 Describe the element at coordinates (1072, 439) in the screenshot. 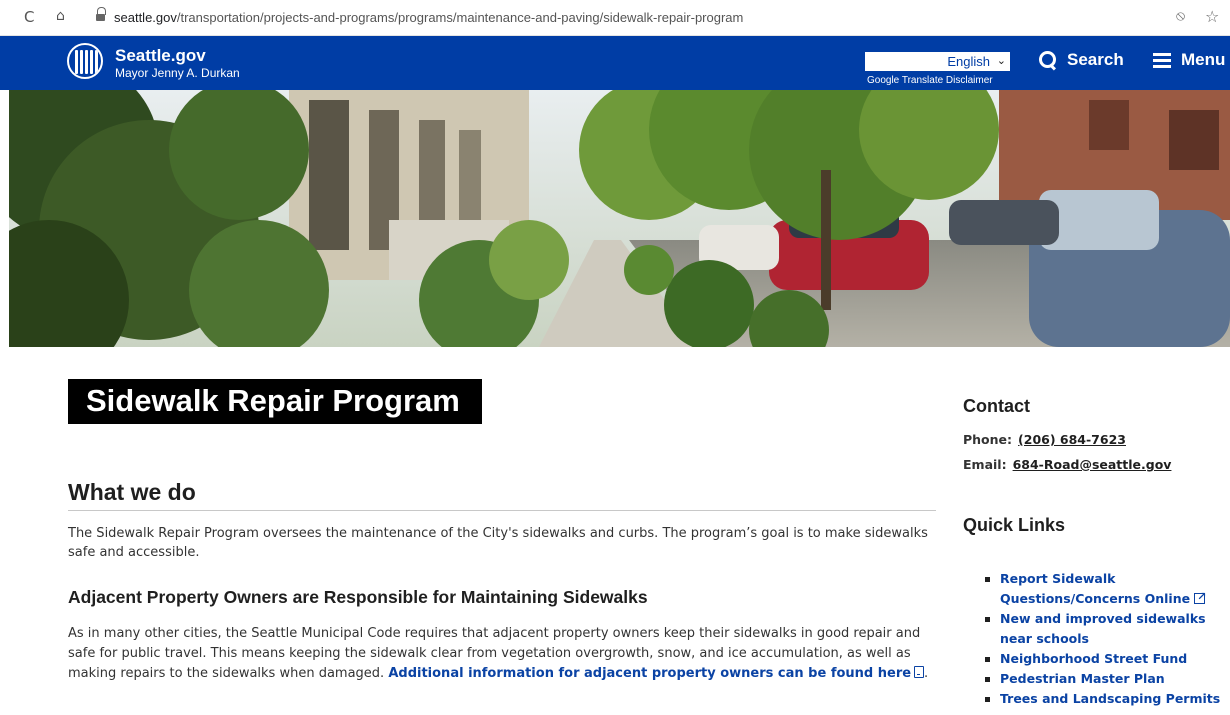

I see `phone-link: (206) 684-7623` at that location.